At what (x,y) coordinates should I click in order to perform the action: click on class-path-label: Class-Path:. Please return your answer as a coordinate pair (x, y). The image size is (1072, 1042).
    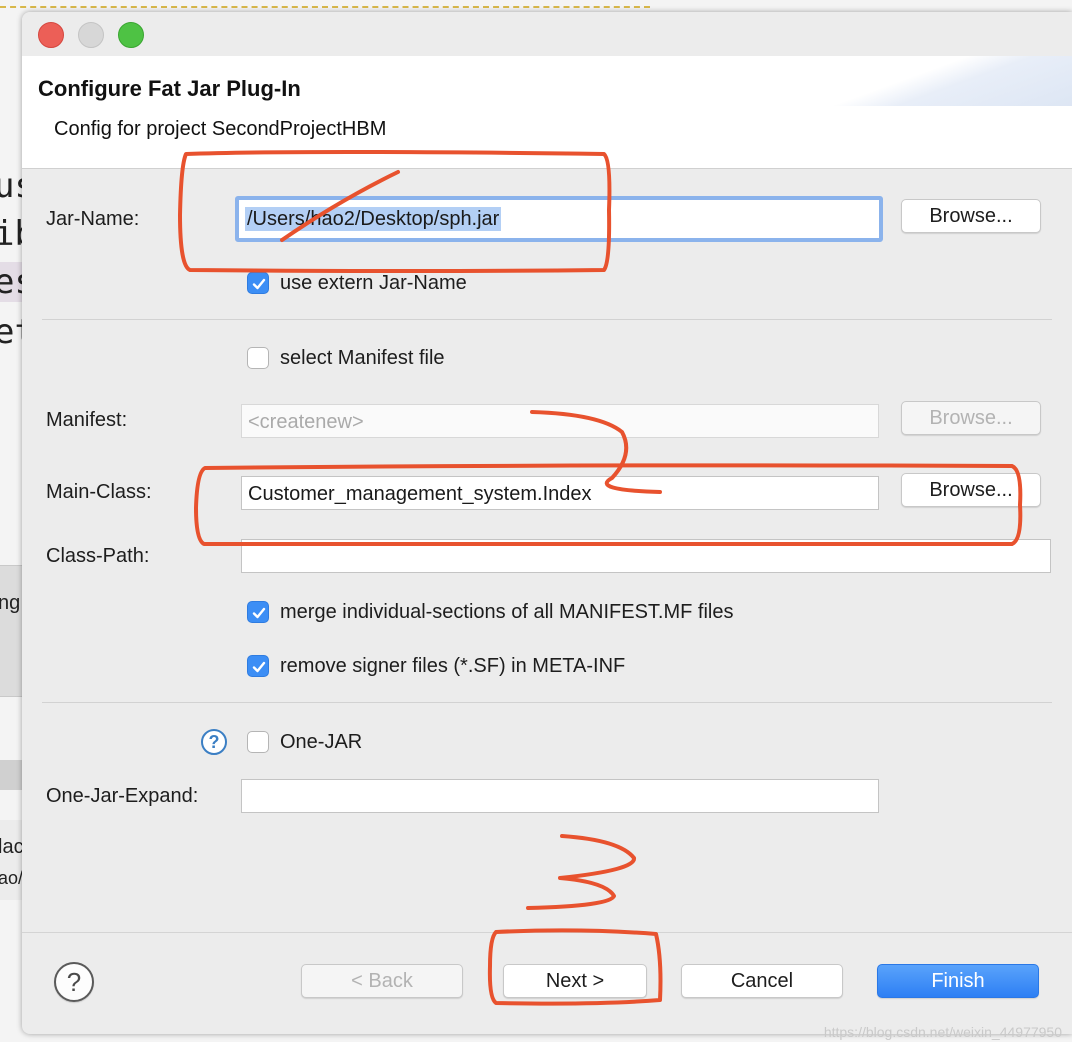
    Looking at the image, I should click on (98, 556).